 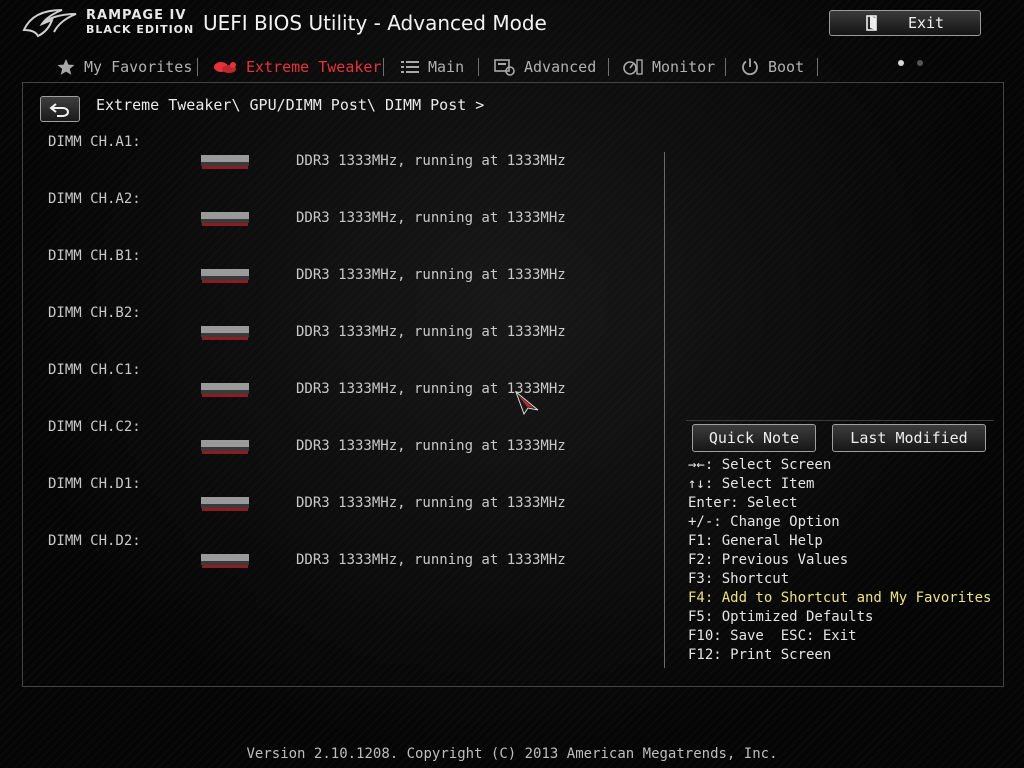 What do you see at coordinates (751, 484) in the screenshot?
I see `help-line: ↑↓: Select Item` at bounding box center [751, 484].